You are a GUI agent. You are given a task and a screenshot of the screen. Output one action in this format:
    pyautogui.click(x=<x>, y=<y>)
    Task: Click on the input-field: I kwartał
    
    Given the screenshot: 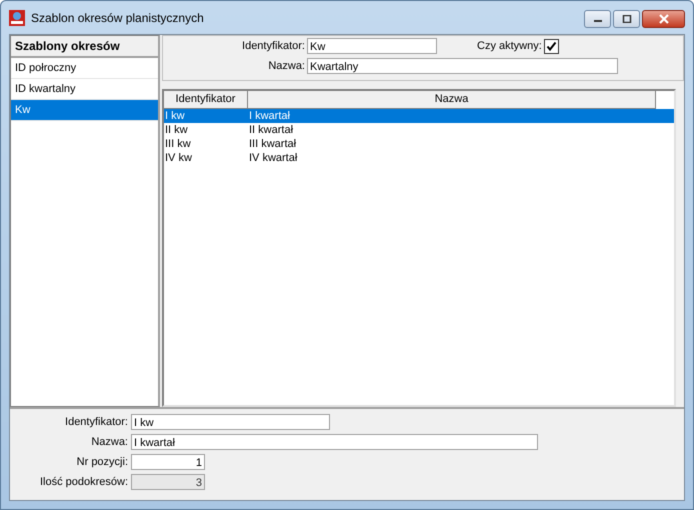 What is the action you would take?
    pyautogui.click(x=334, y=442)
    